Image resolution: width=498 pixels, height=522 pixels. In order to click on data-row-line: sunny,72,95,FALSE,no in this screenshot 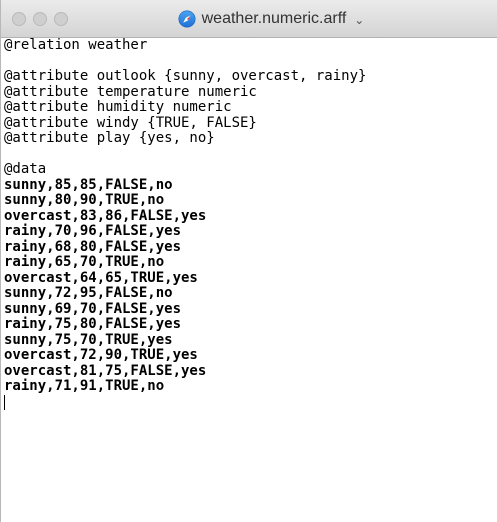, I will do `click(88, 293)`.